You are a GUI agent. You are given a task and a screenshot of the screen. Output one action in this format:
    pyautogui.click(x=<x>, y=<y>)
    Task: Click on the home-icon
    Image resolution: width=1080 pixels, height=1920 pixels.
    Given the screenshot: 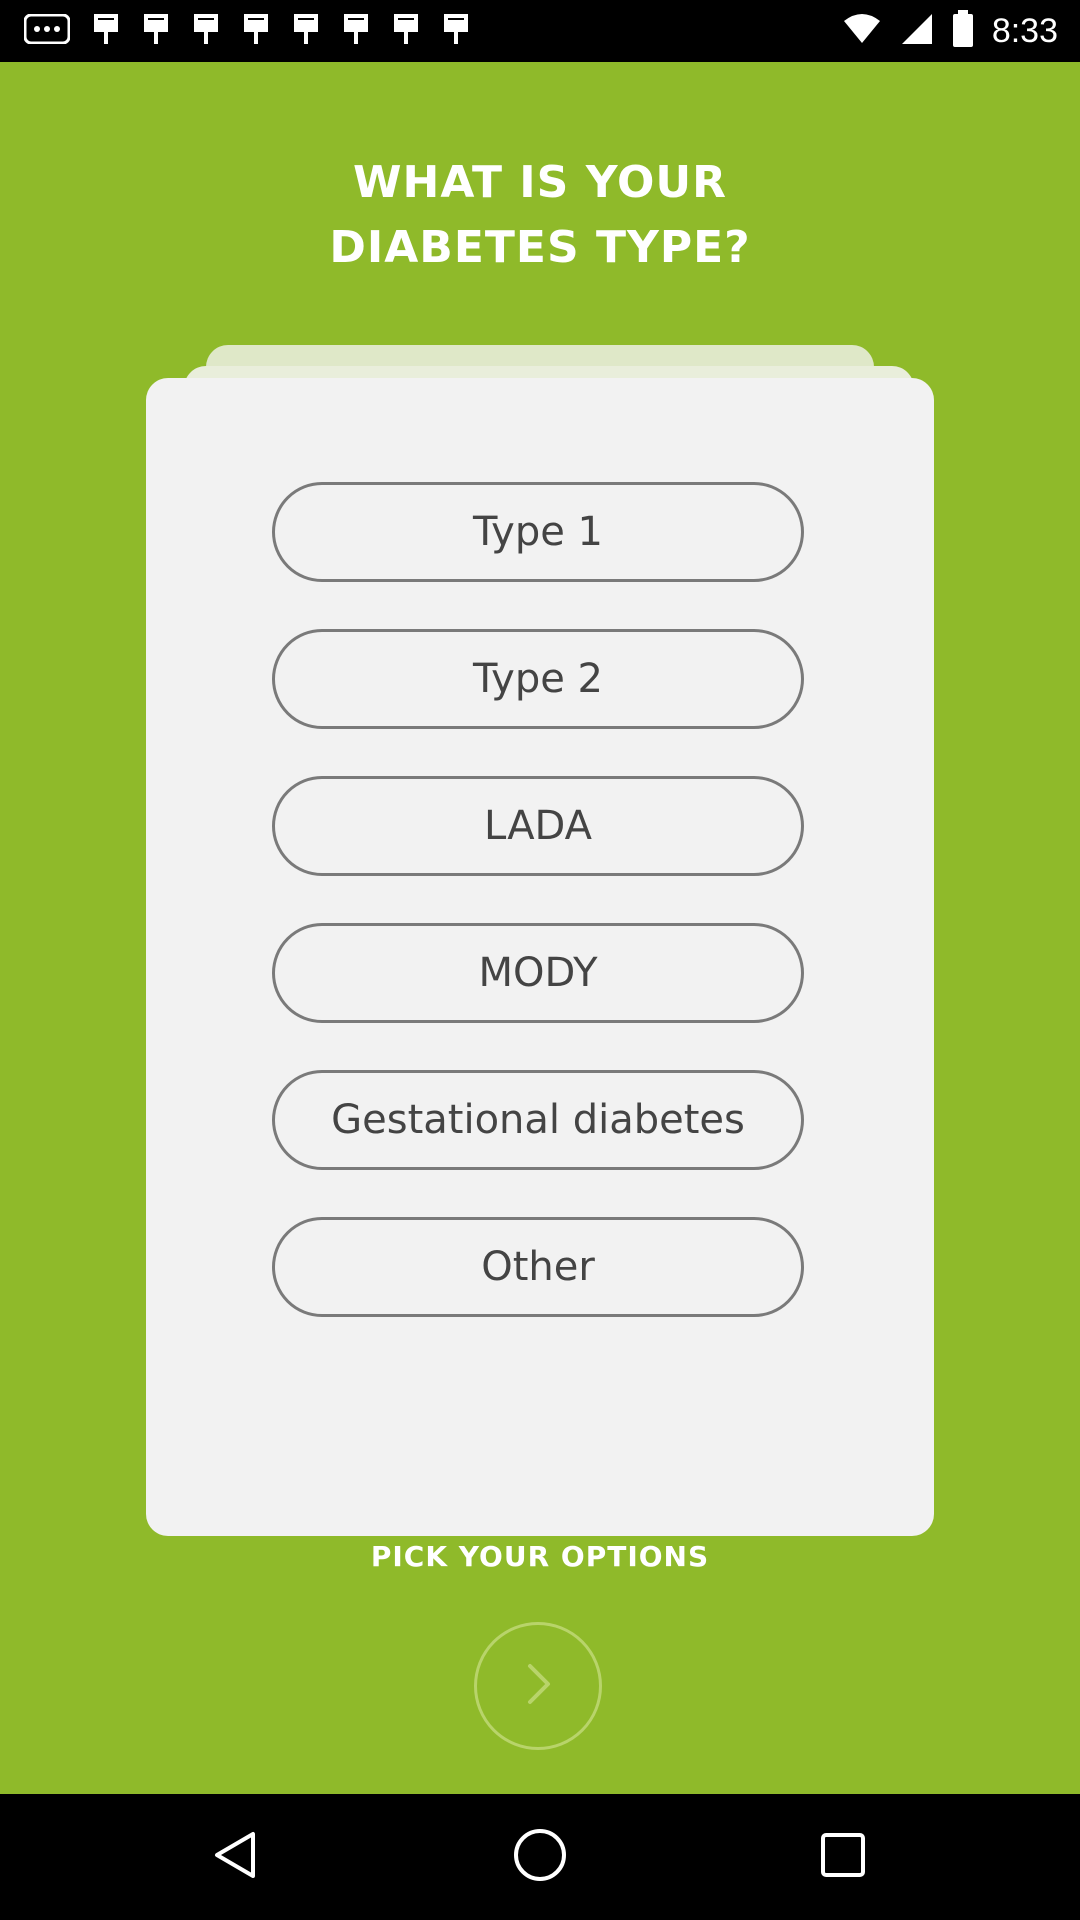 What is the action you would take?
    pyautogui.click(x=540, y=1857)
    